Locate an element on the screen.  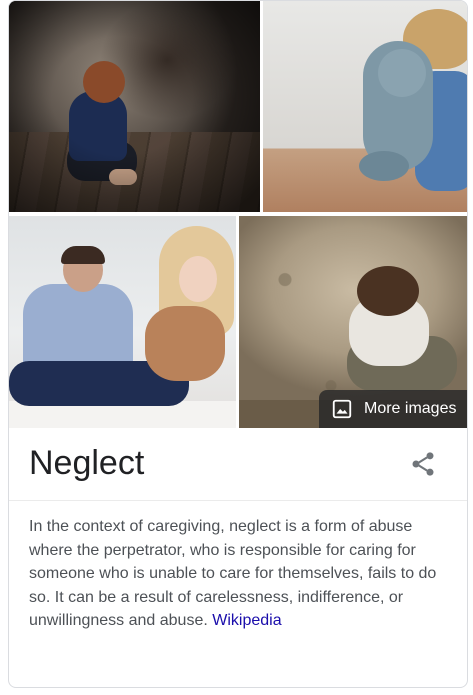
more-images-label: More images is located at coordinates (410, 408).